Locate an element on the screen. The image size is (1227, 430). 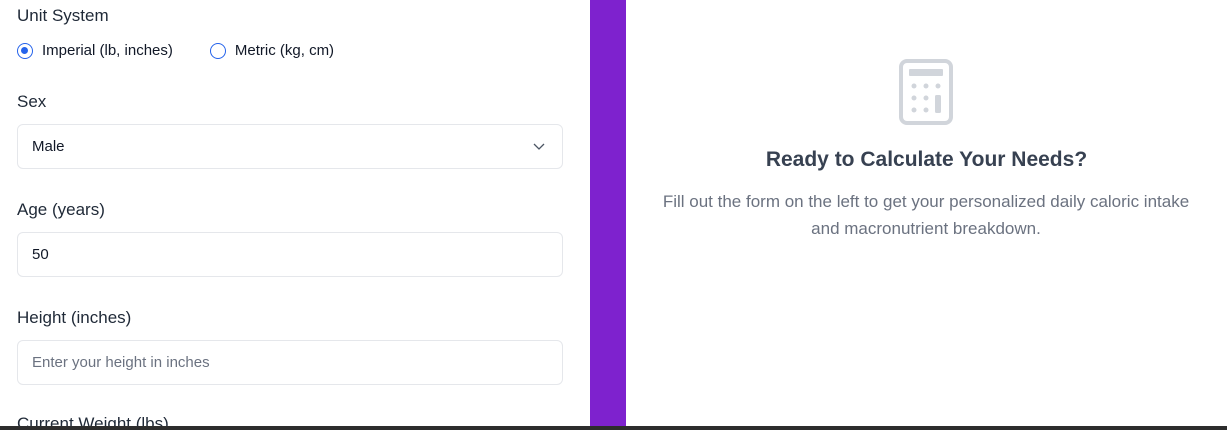
chevron-down-icon is located at coordinates (539, 146).